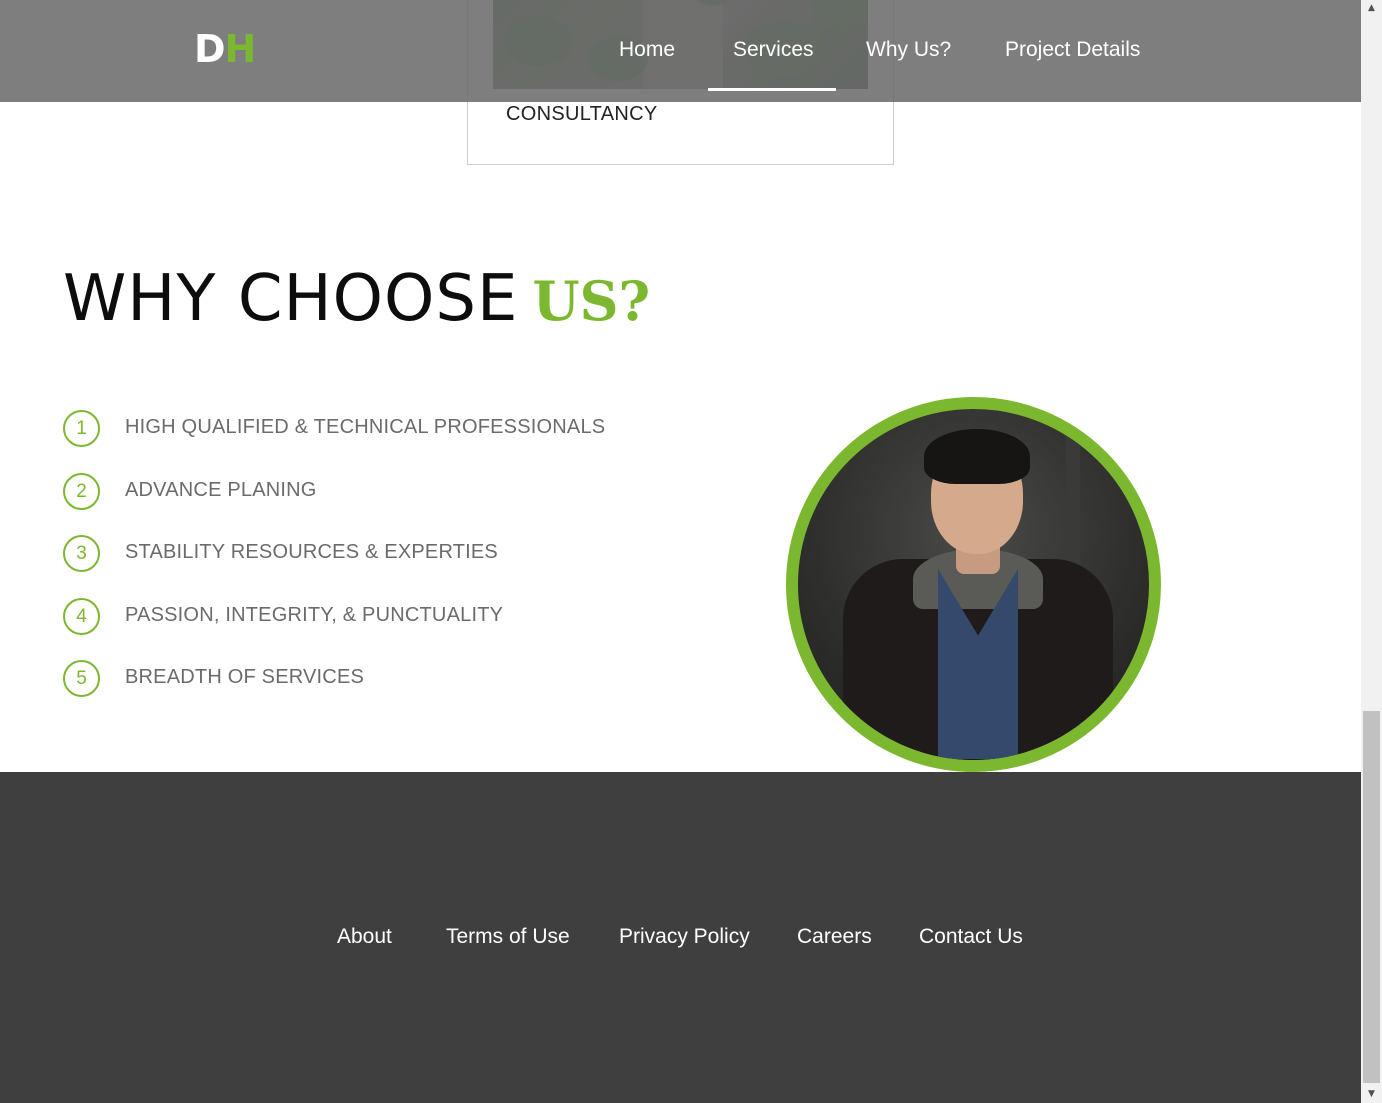 Image resolution: width=1382 pixels, height=1103 pixels. I want to click on active-nav-indicator, so click(772, 89).